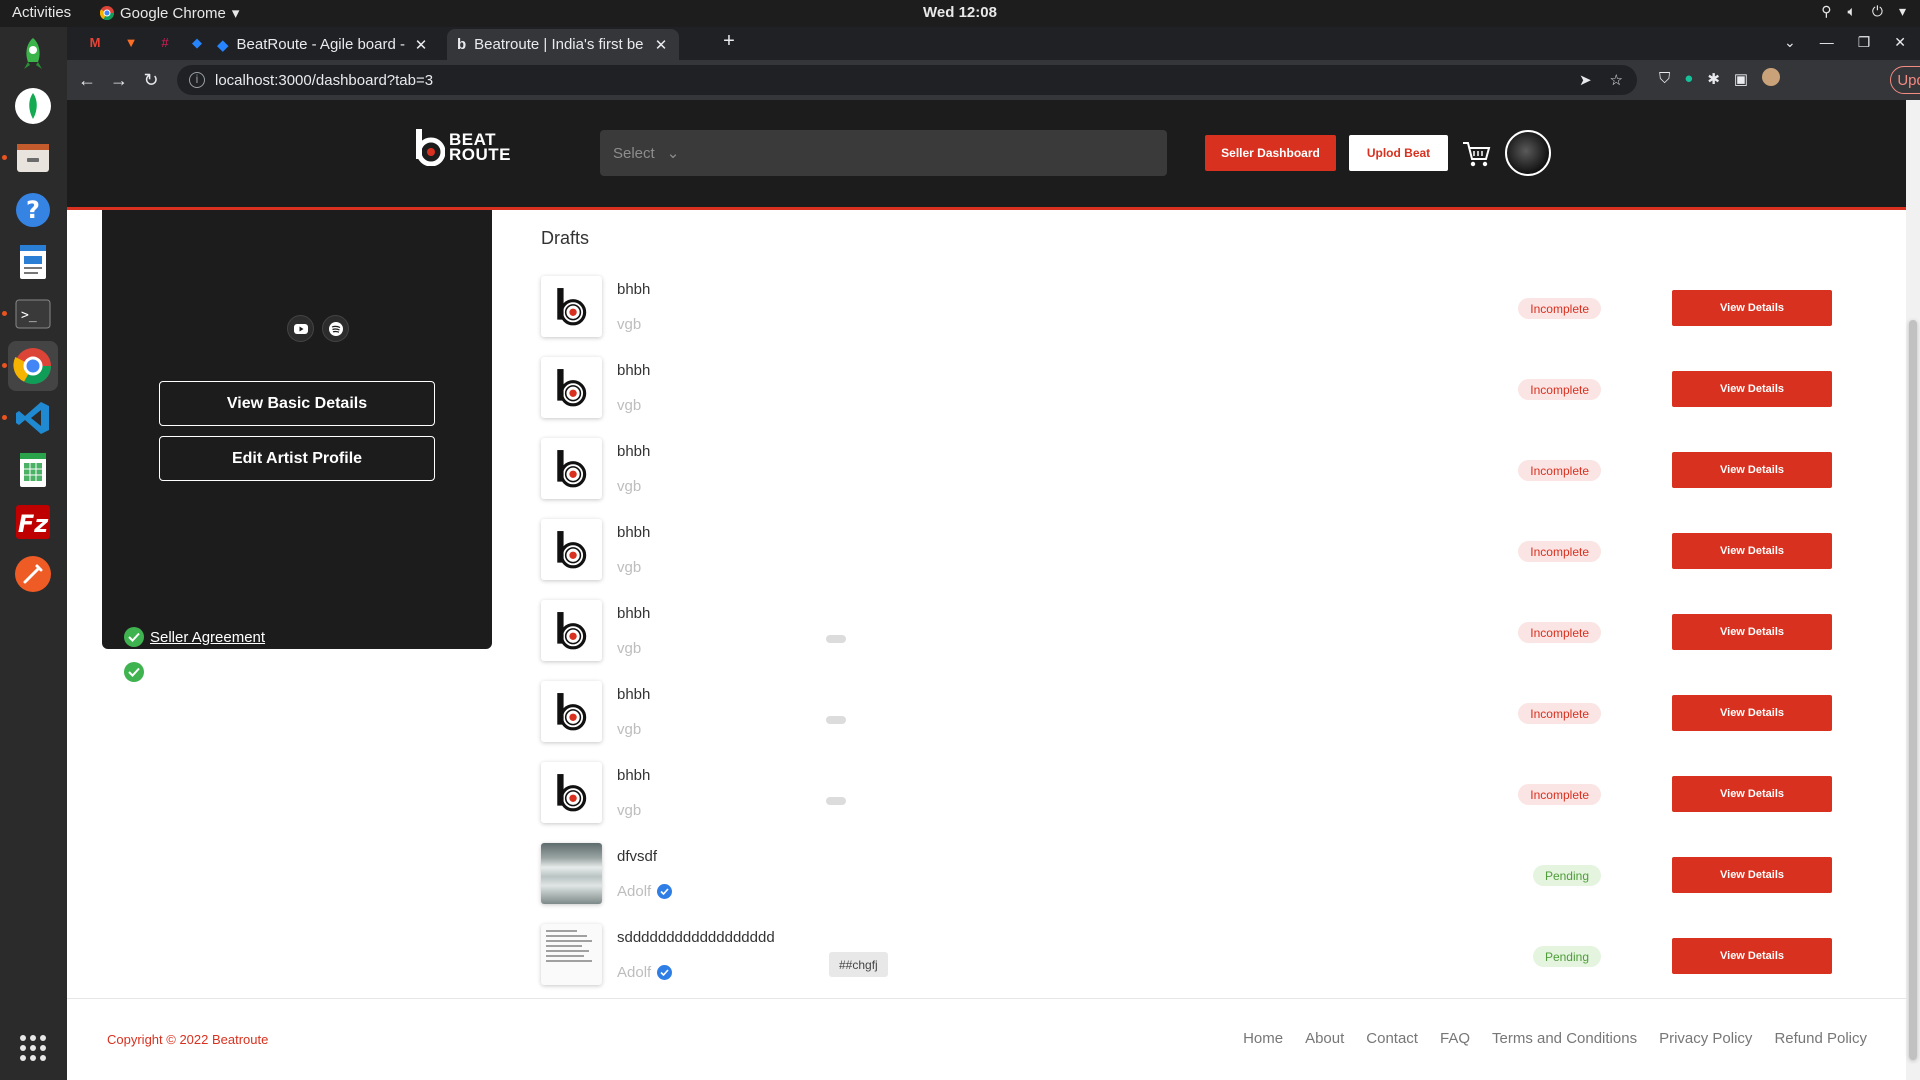 This screenshot has height=1080, width=1920. I want to click on artist-name: Adolf, so click(634, 972).